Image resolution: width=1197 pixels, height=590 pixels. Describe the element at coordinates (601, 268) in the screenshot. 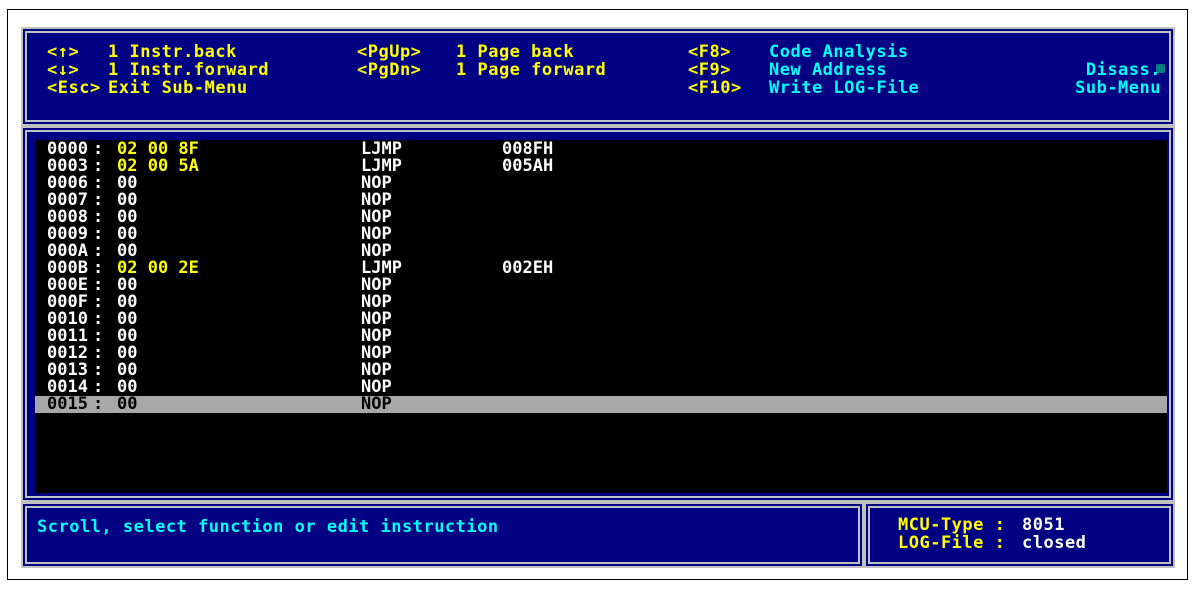

I see `listing-row: 000B:02 00 2E LJMP 002EH` at that location.